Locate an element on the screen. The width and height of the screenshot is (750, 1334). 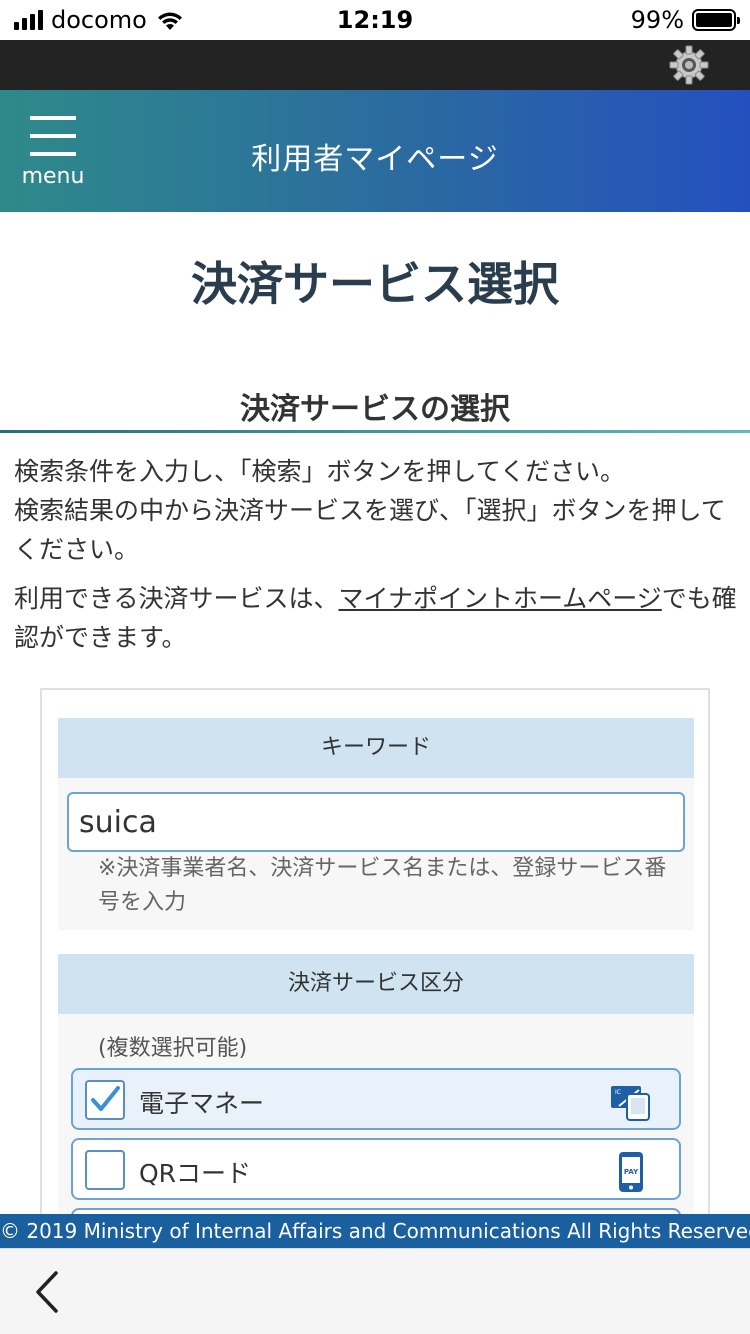
info-text: 利用できる決済サービスは、マイナポイントホームページでも確認ができます。 is located at coordinates (376, 618).